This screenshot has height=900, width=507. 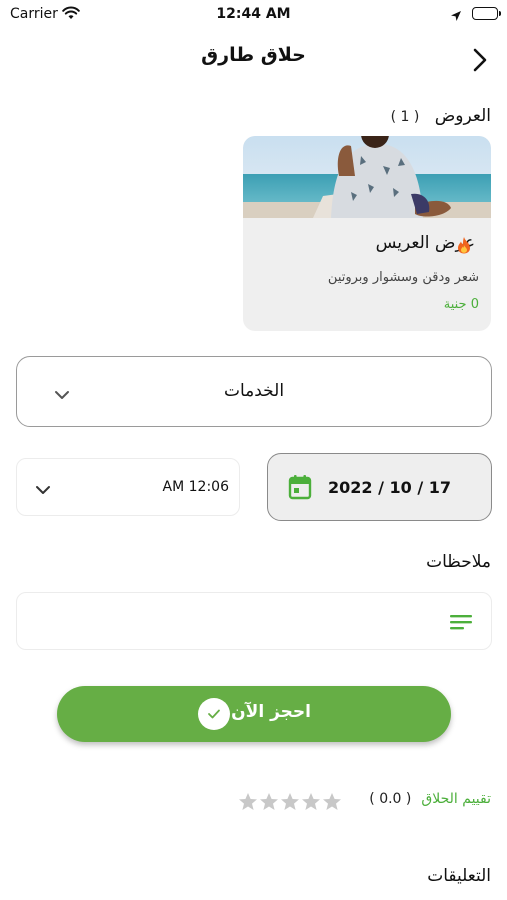 I want to click on book-now-button: احجز الآن, so click(x=254, y=714).